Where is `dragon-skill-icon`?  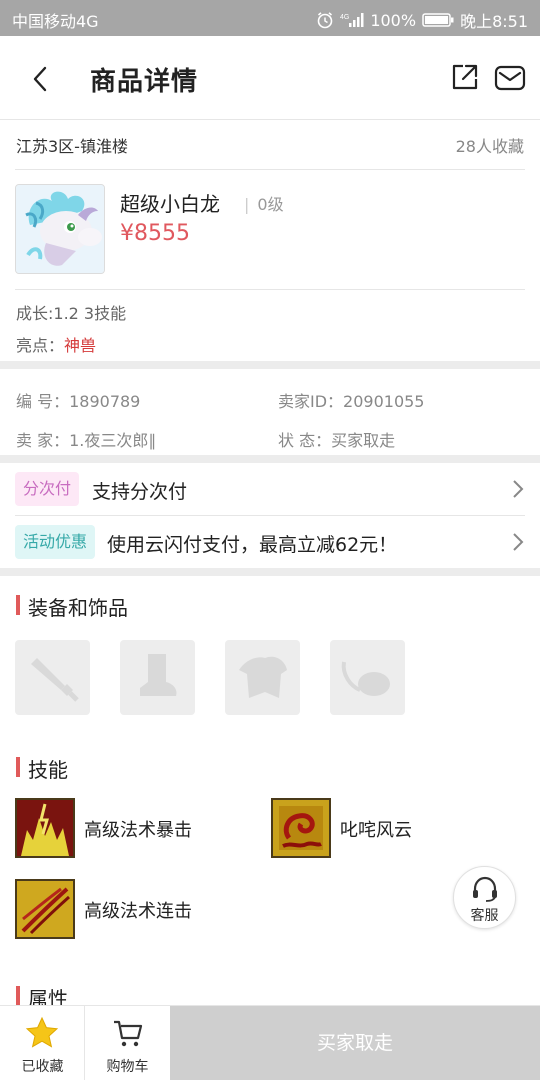 dragon-skill-icon is located at coordinates (301, 828).